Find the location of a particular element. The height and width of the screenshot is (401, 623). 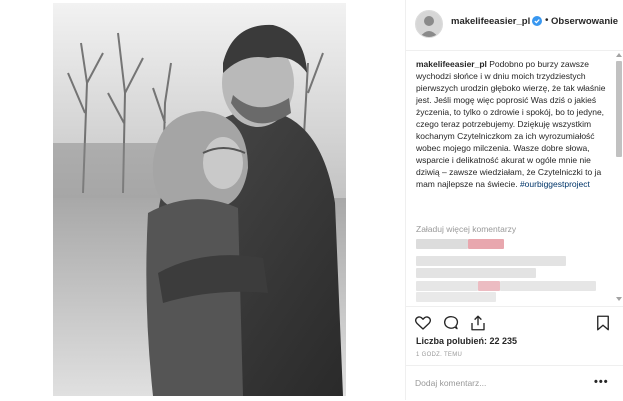

caption-username: makelifeeasier_pl is located at coordinates (451, 64).